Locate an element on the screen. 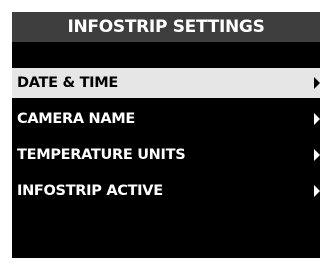 The height and width of the screenshot is (270, 322). menu-item-camera-name: CAMERA NAME is located at coordinates (166, 119).